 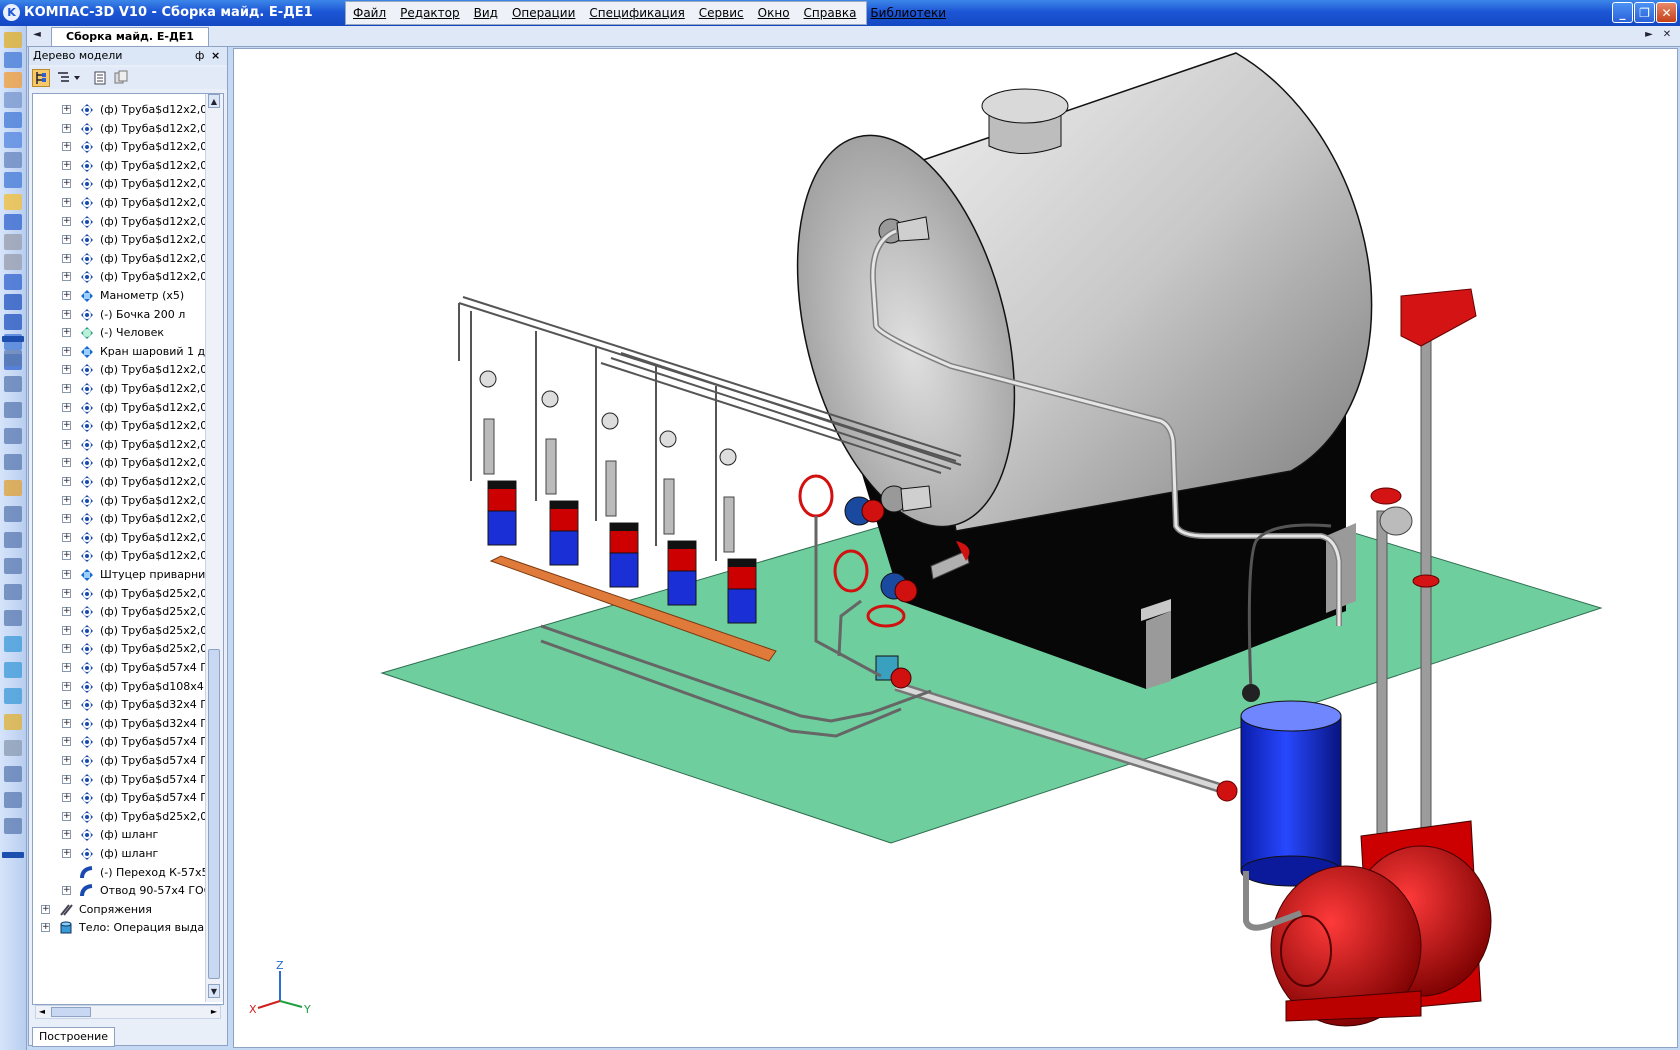 I want to click on tool-15-icon, so click(x=13, y=322).